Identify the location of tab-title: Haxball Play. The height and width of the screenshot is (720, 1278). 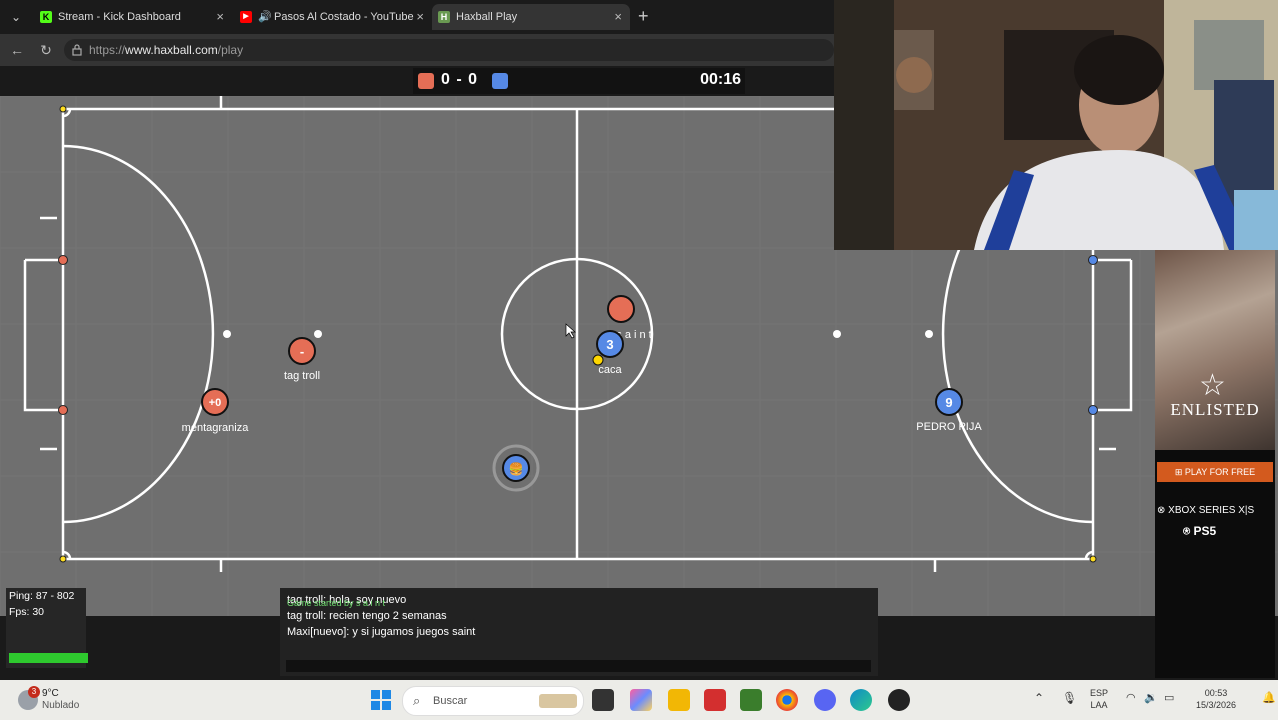
(487, 17).